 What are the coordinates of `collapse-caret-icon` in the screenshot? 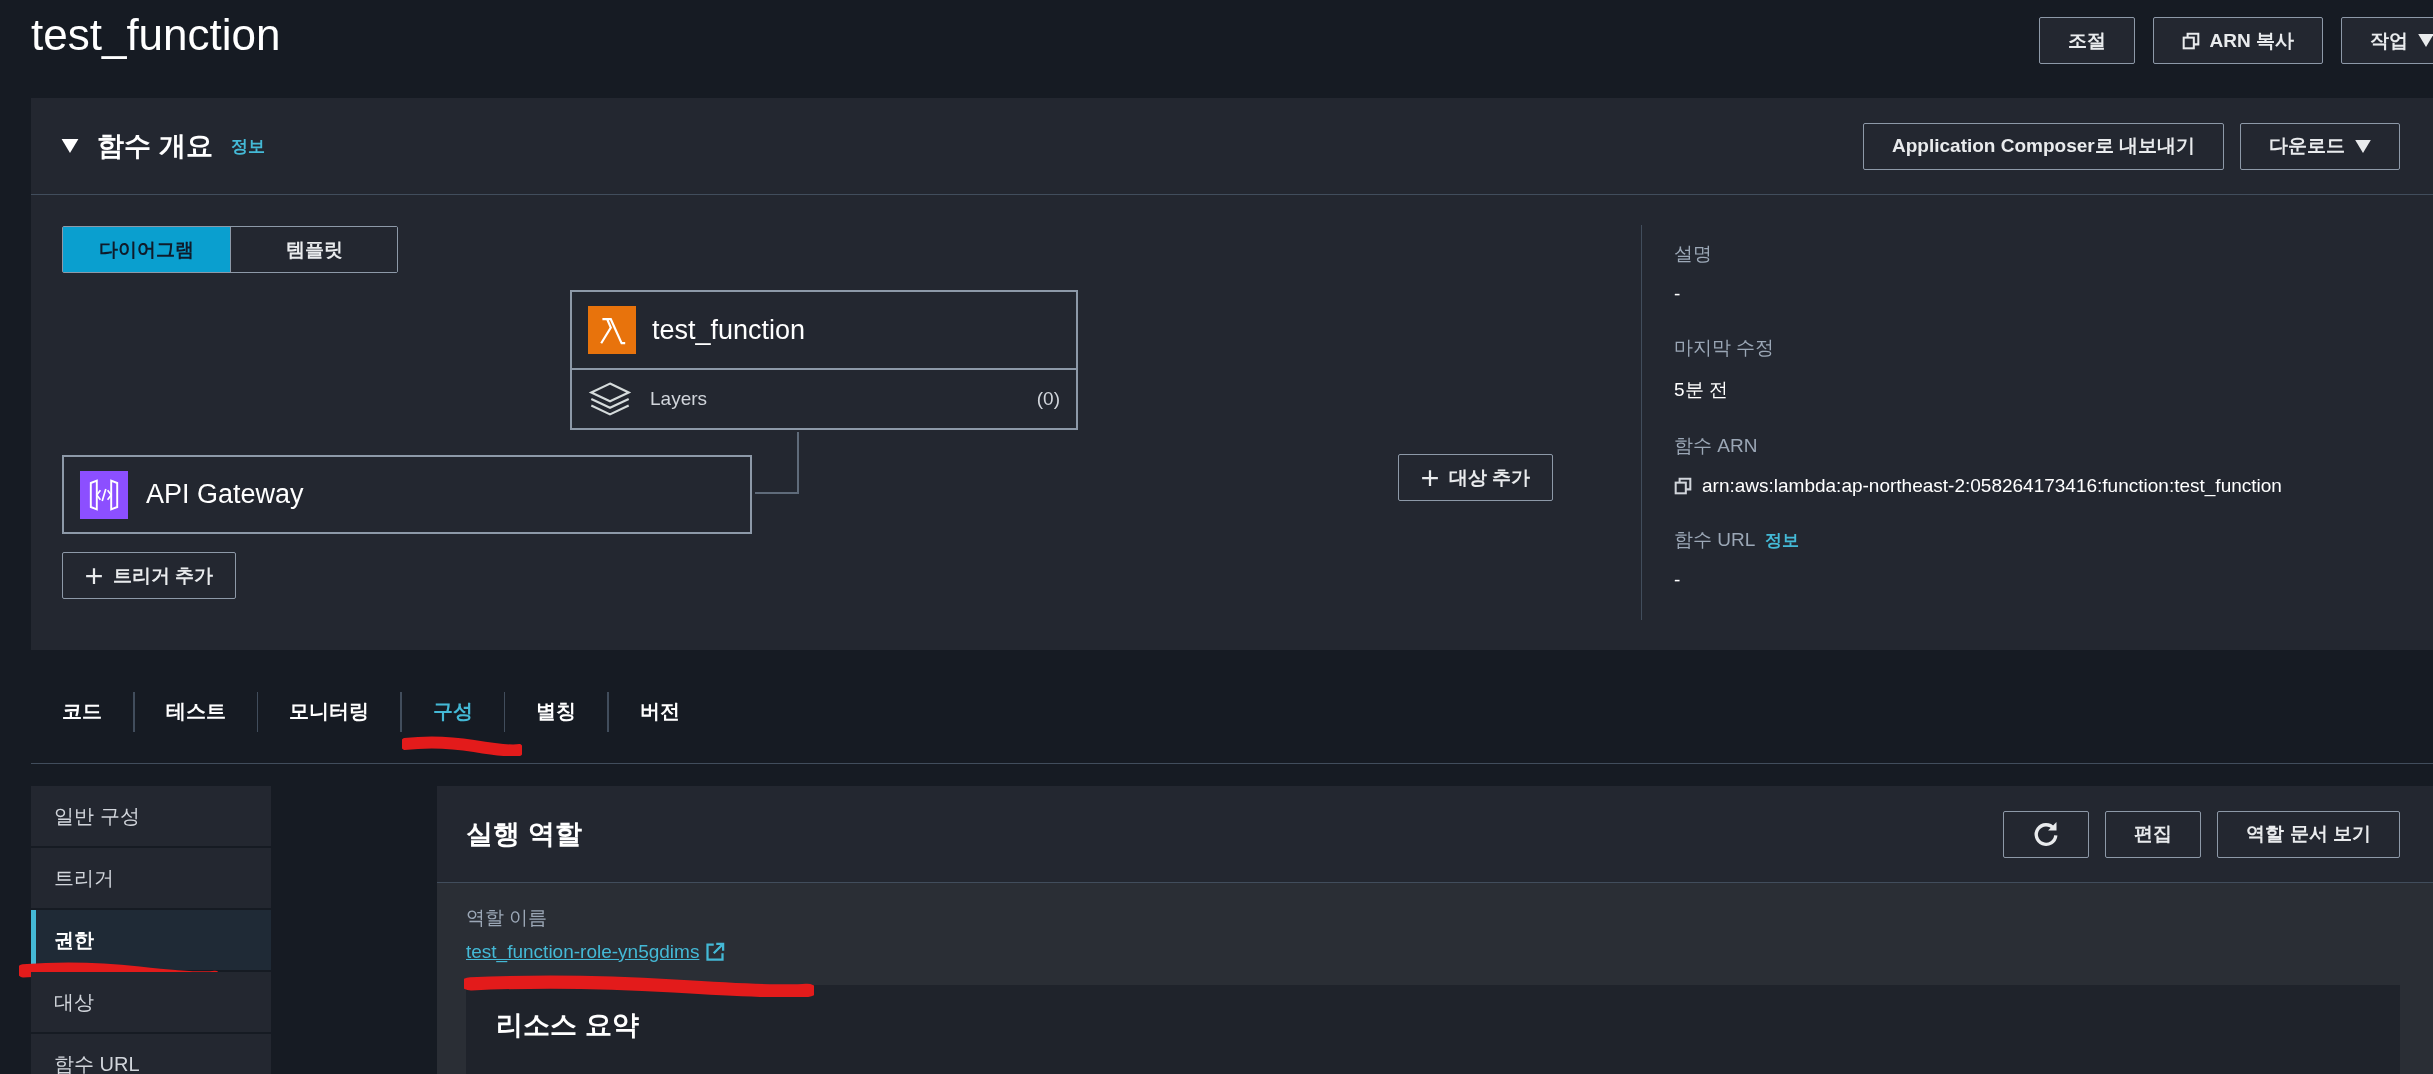 It's located at (70, 146).